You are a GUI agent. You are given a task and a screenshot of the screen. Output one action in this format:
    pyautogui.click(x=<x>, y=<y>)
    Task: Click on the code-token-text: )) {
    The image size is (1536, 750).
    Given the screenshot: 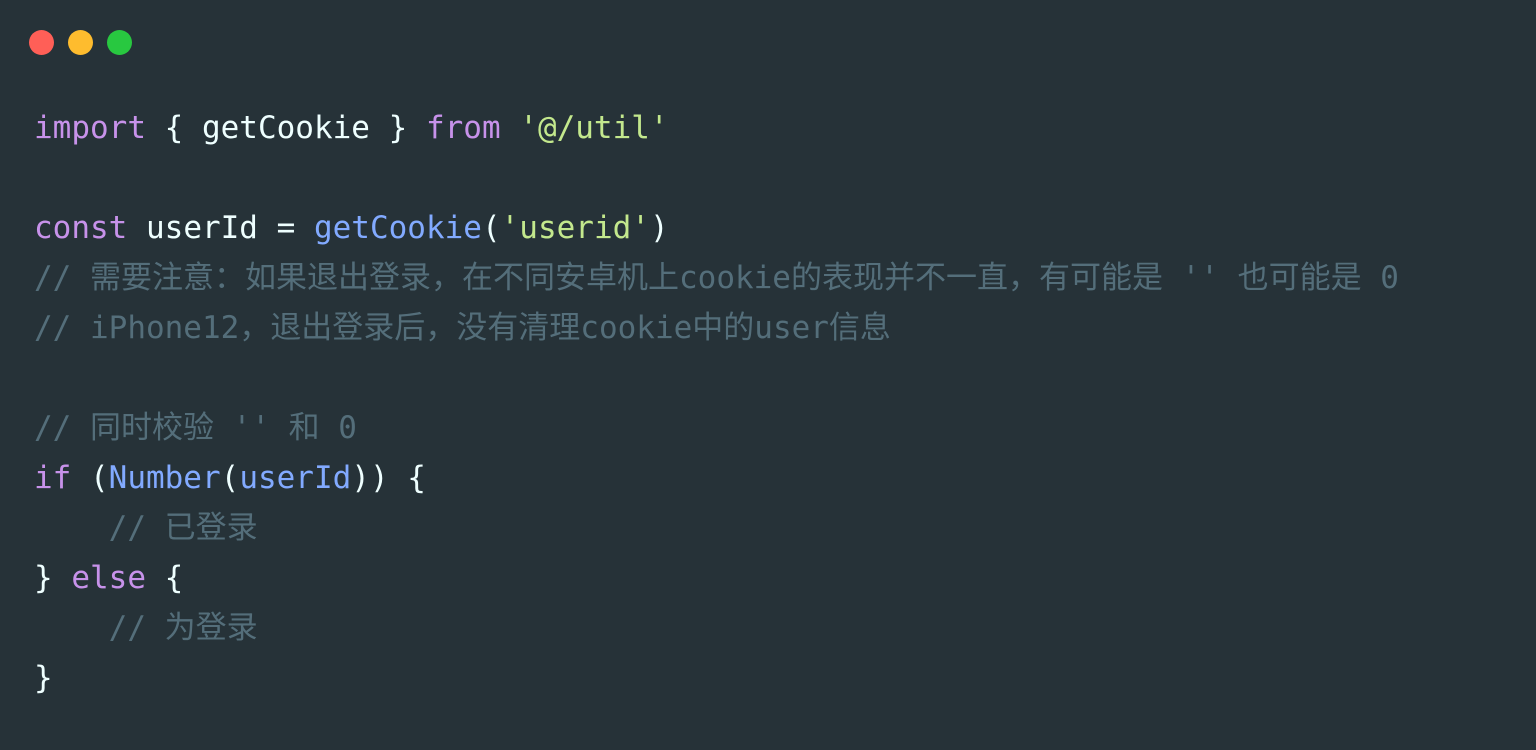 What is the action you would take?
    pyautogui.click(x=388, y=478)
    